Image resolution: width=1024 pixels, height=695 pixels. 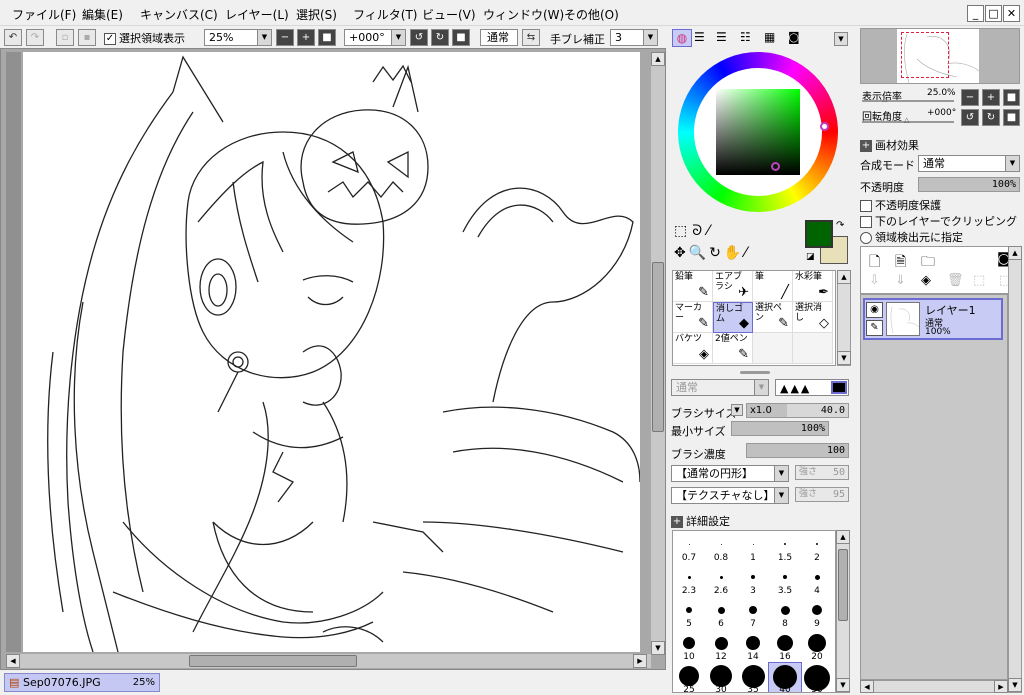 What do you see at coordinates (755, 372) in the screenshot?
I see `panel-splitter` at bounding box center [755, 372].